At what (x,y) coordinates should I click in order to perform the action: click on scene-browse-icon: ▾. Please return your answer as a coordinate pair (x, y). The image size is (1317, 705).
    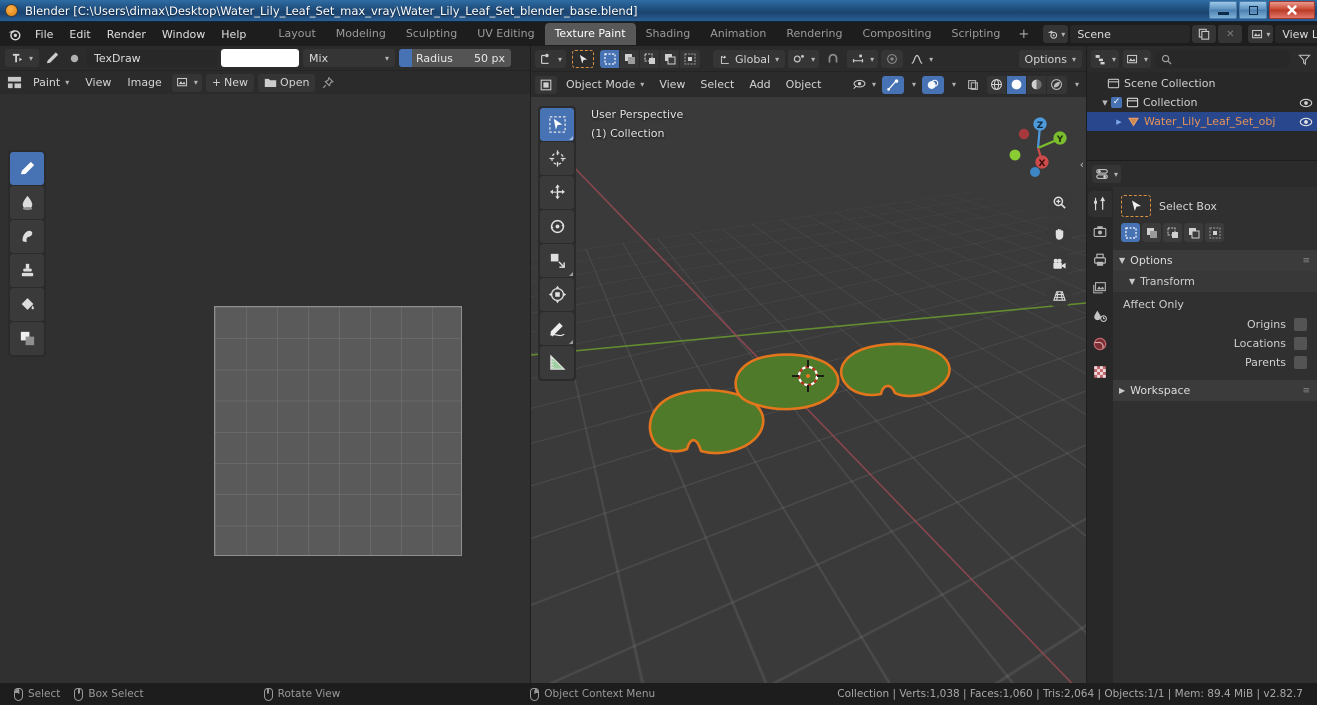
    Looking at the image, I should click on (1056, 34).